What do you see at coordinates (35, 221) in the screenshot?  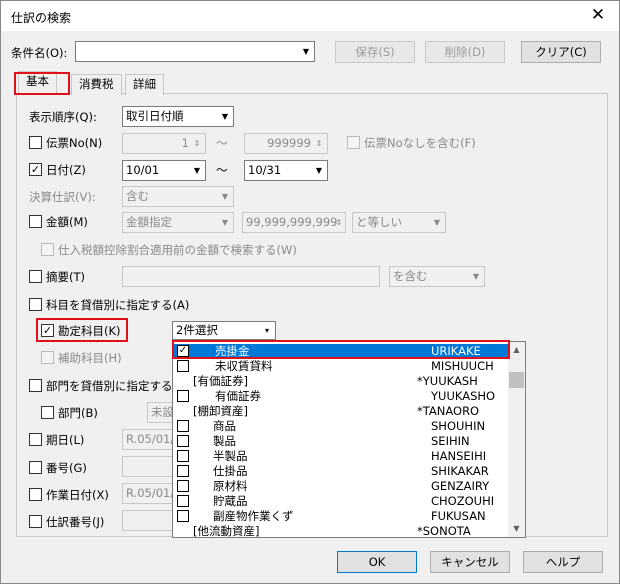 I see `amount-checkbox` at bounding box center [35, 221].